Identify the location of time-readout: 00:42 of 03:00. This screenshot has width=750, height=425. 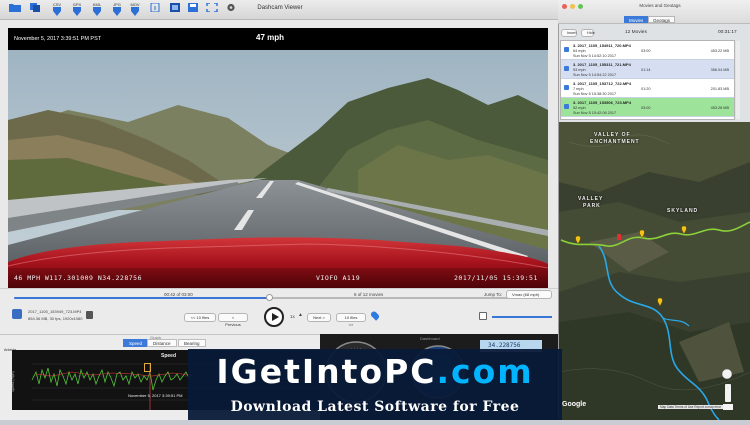
(178, 294).